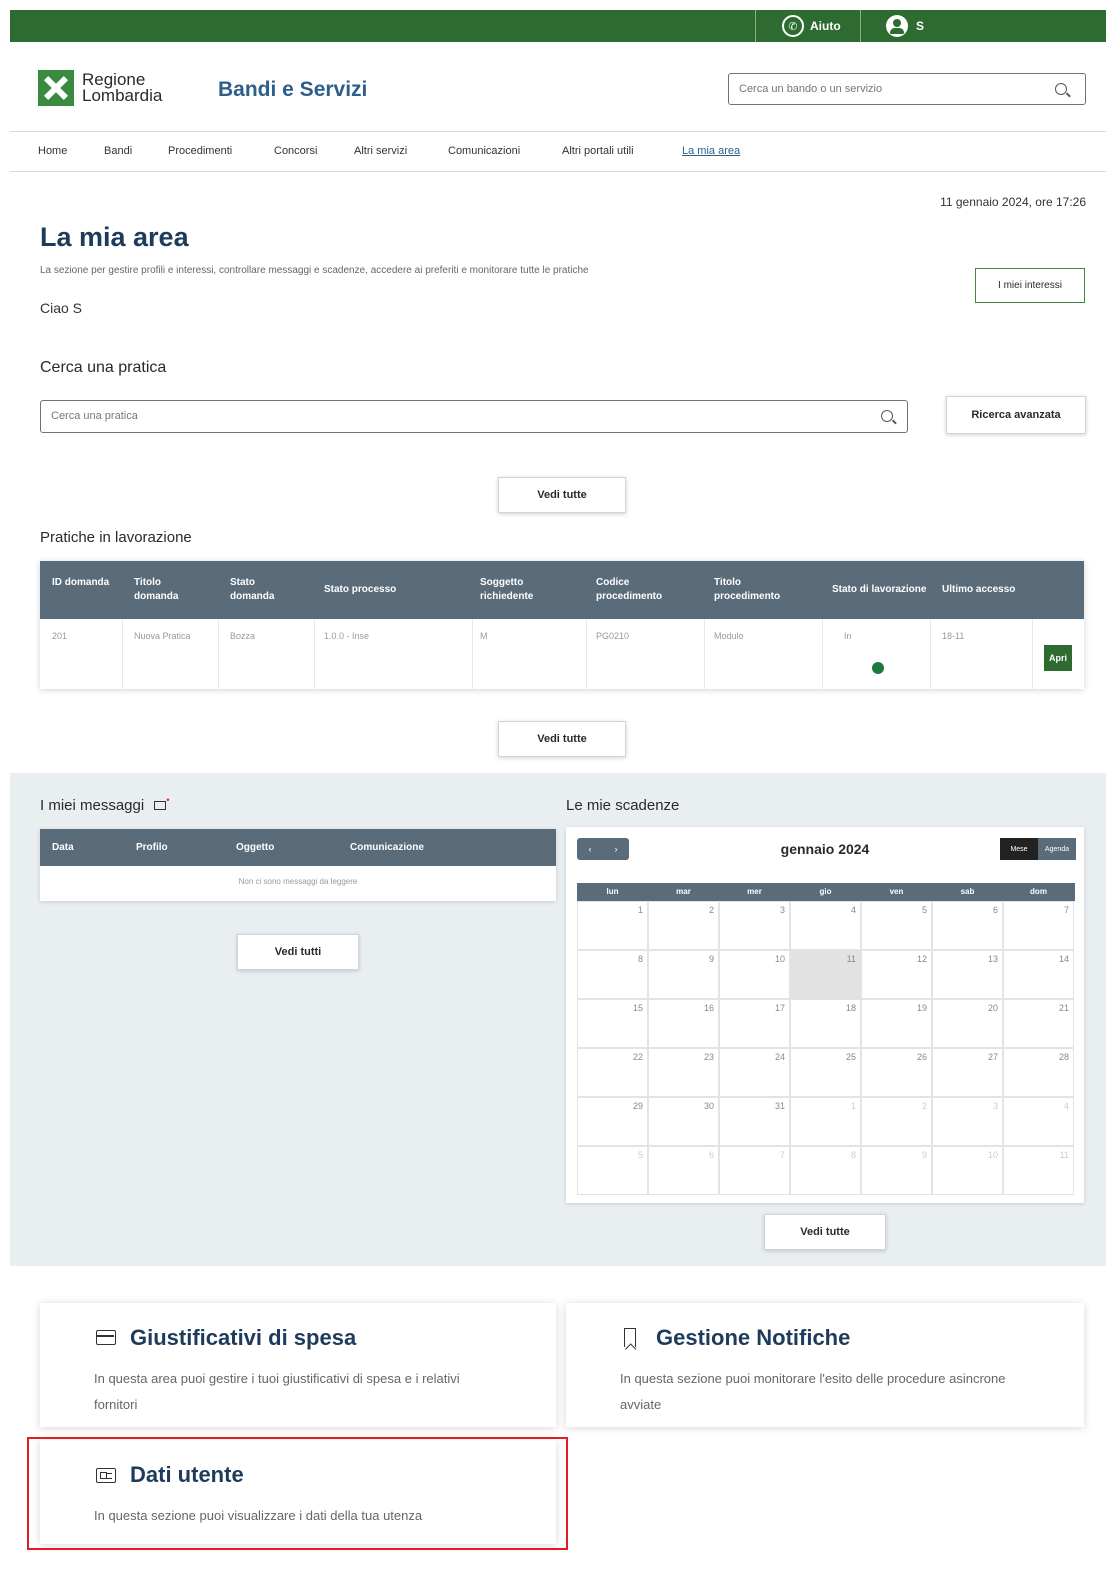 The width and height of the screenshot is (1110, 1573). I want to click on nav-procedimenti: Procedimenti, so click(200, 151).